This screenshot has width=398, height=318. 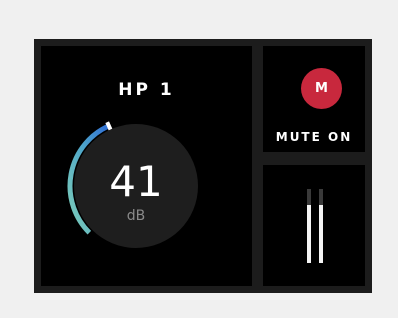 I want to click on level-meter-left, so click(x=309, y=226).